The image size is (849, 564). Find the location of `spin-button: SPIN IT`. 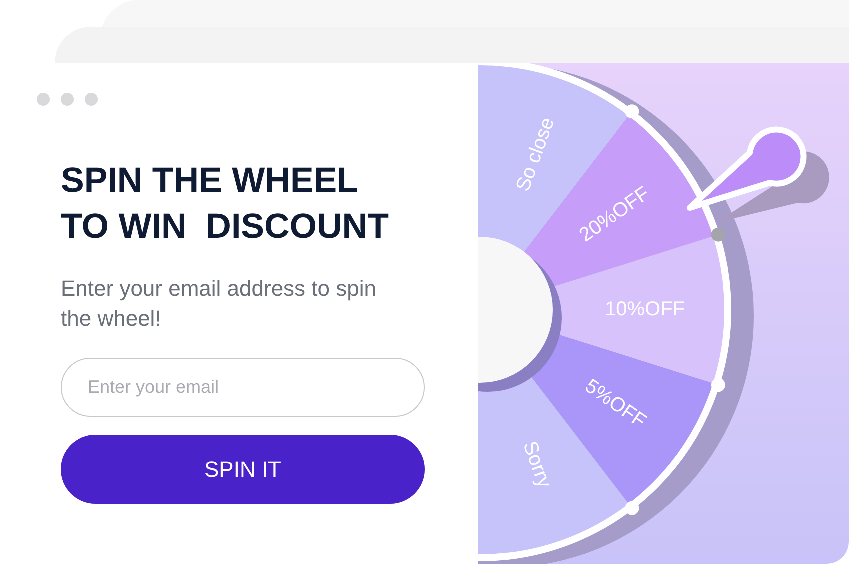

spin-button: SPIN IT is located at coordinates (243, 469).